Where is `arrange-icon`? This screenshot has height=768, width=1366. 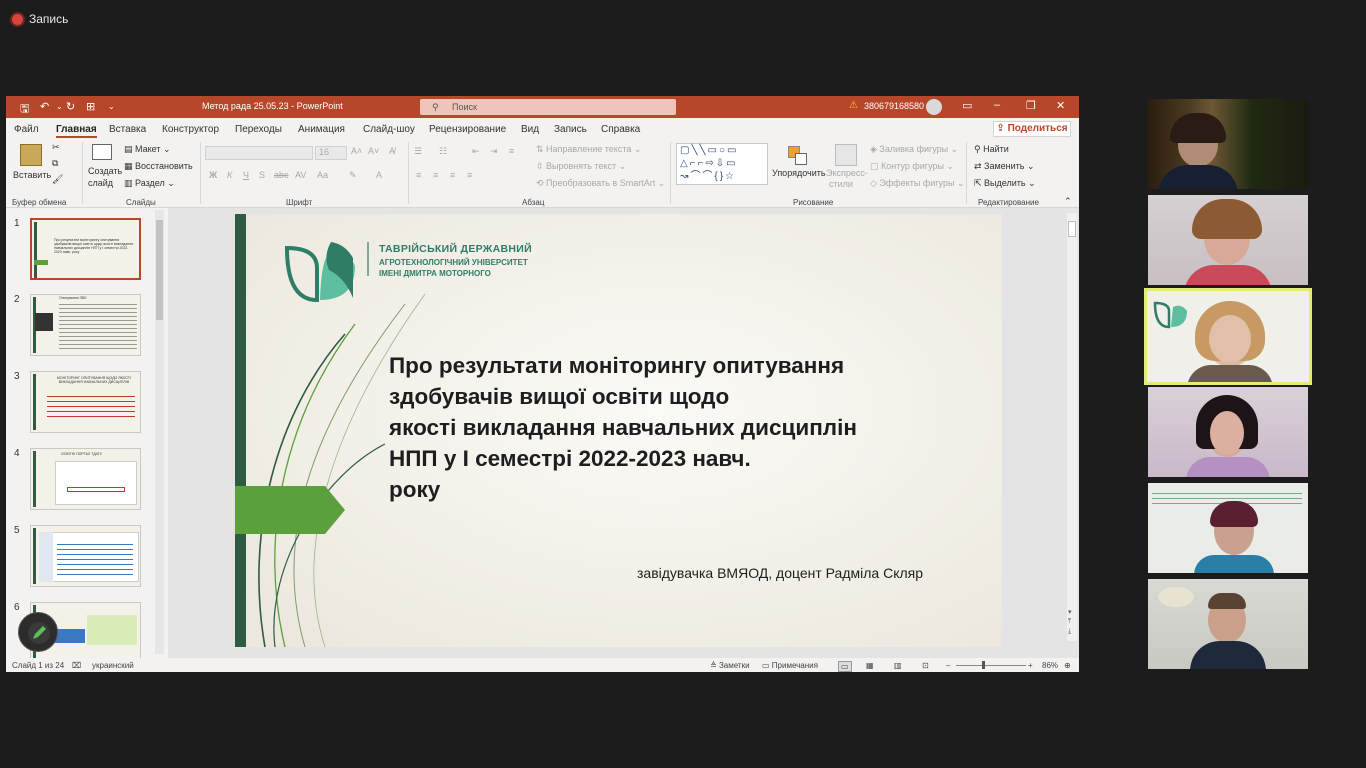
arrange-icon is located at coordinates (798, 156).